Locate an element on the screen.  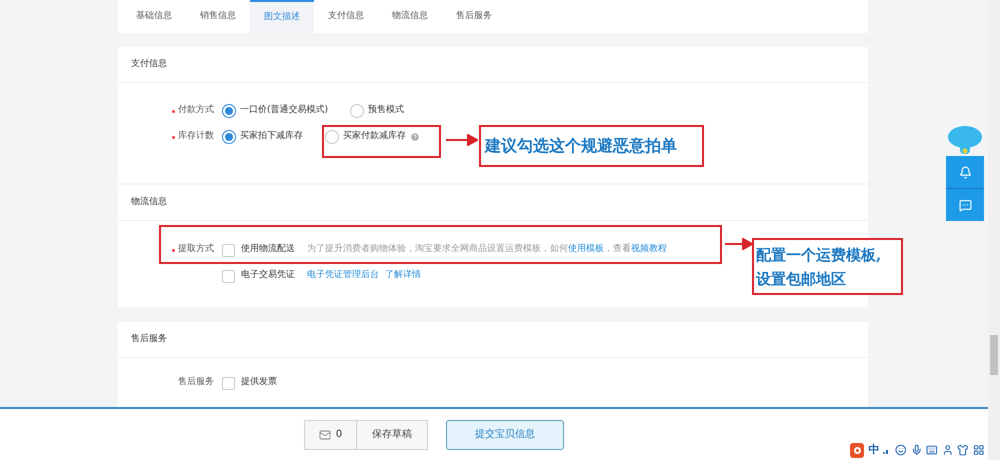
callout-text: 建议勾选这个规避恶意拍单 is located at coordinates (581, 146).